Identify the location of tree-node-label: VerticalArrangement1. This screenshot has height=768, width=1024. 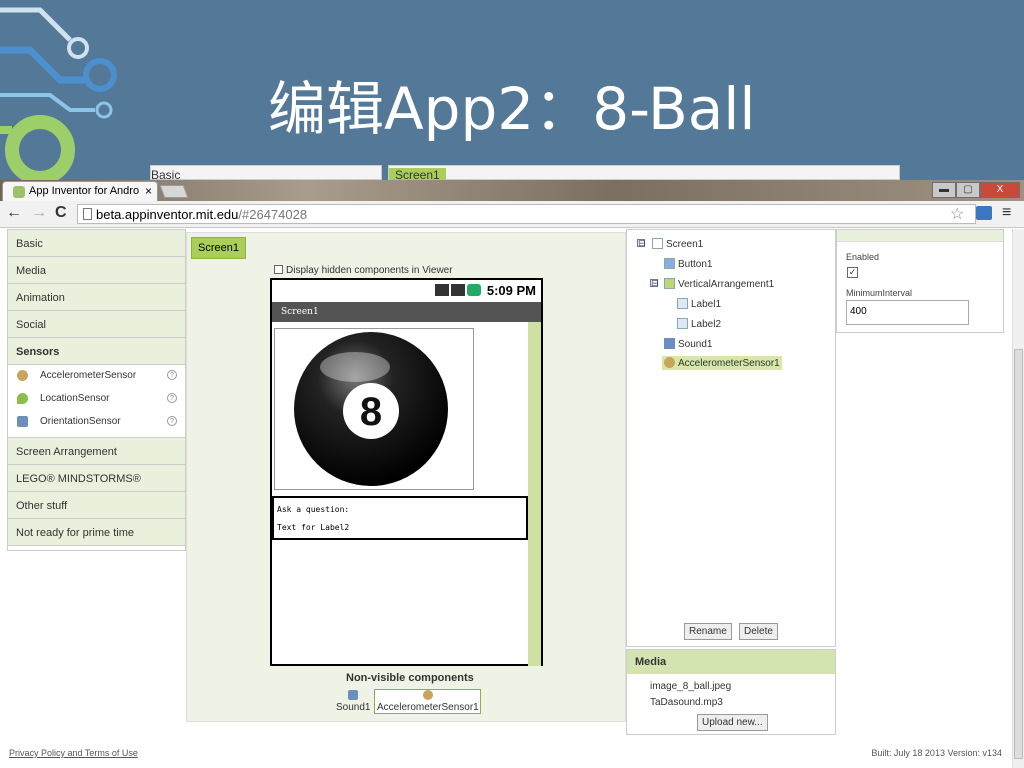
(726, 284).